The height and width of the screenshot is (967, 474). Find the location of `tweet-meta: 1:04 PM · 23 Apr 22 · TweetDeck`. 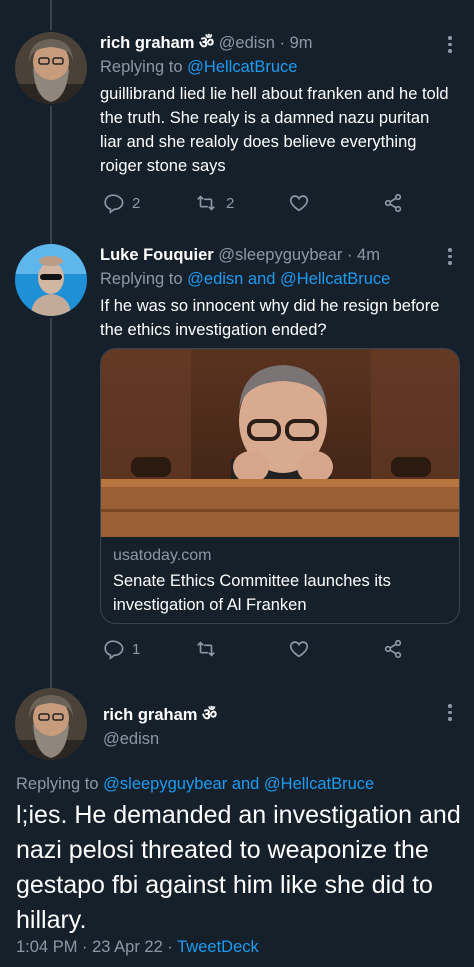

tweet-meta: 1:04 PM · 23 Apr 22 · TweetDeck is located at coordinates (137, 947).